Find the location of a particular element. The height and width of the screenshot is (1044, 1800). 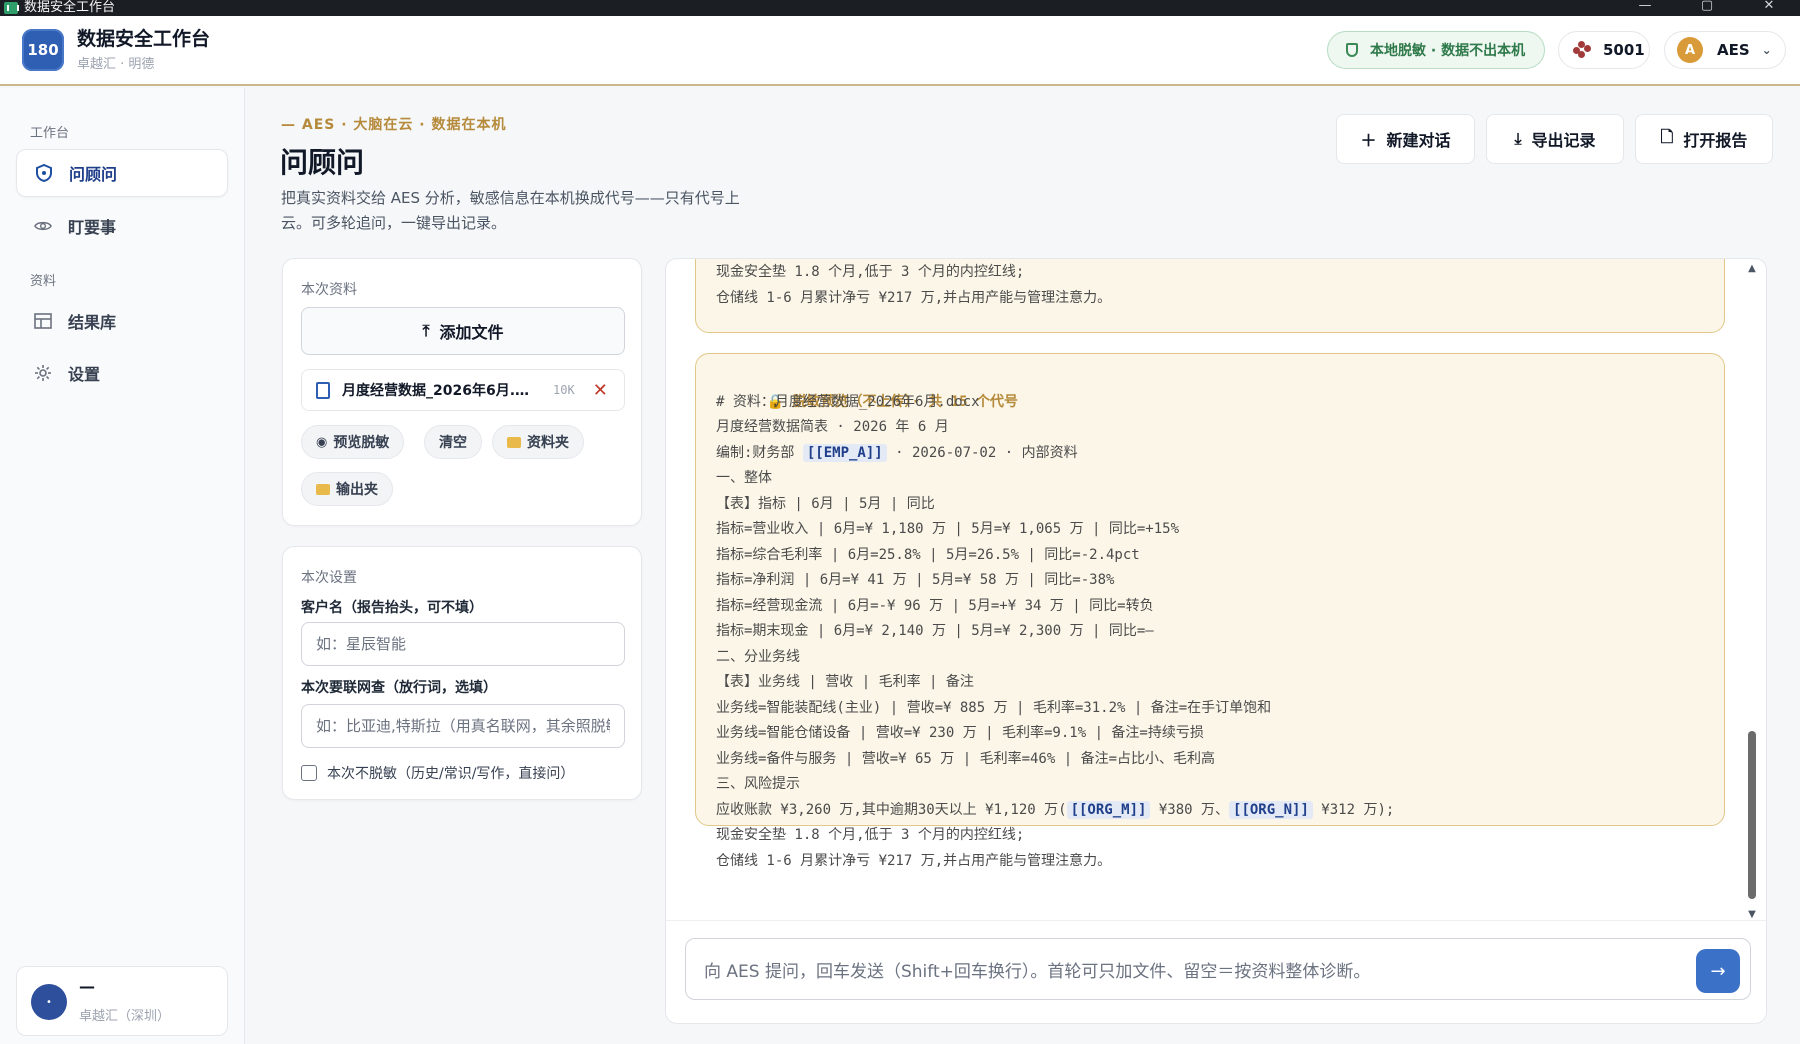

clear-button: 清空 is located at coordinates (453, 442).